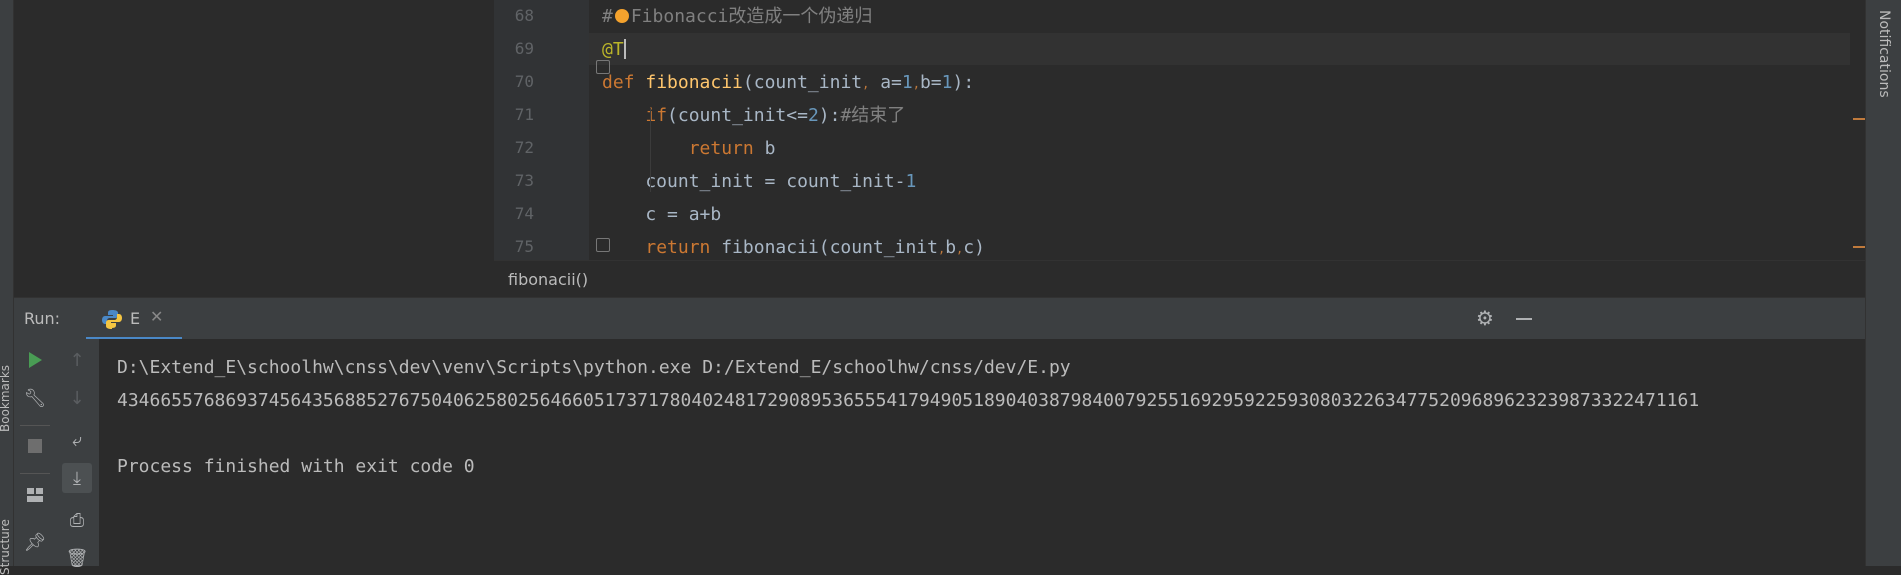  I want to click on code-token: #结束了, so click(873, 115).